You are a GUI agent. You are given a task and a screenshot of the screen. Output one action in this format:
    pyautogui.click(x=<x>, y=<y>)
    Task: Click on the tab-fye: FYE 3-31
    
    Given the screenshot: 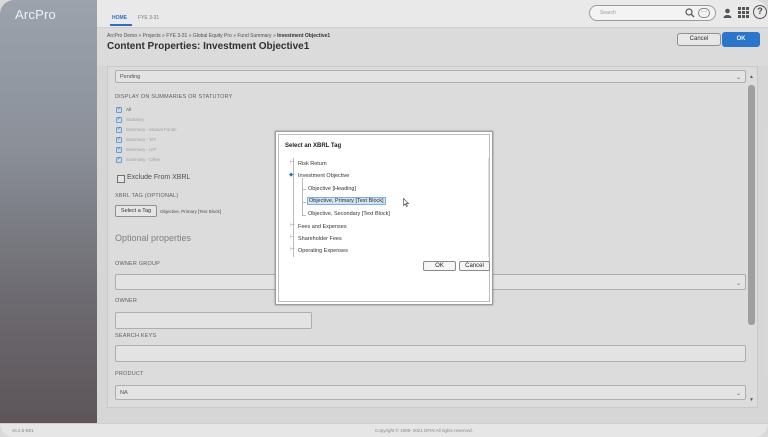 What is the action you would take?
    pyautogui.click(x=148, y=18)
    